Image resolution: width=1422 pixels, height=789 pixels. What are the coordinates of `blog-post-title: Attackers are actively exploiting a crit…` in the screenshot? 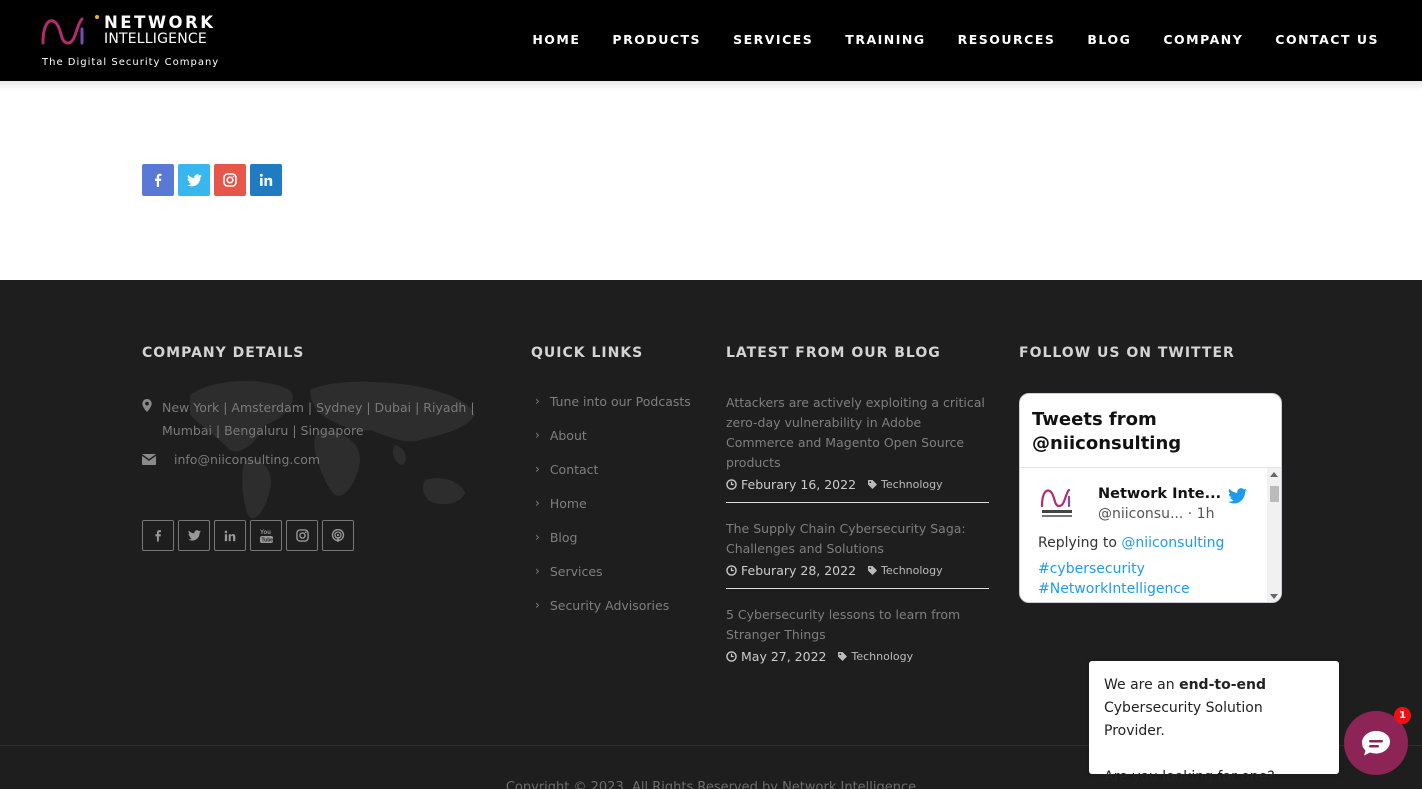 It's located at (857, 433).